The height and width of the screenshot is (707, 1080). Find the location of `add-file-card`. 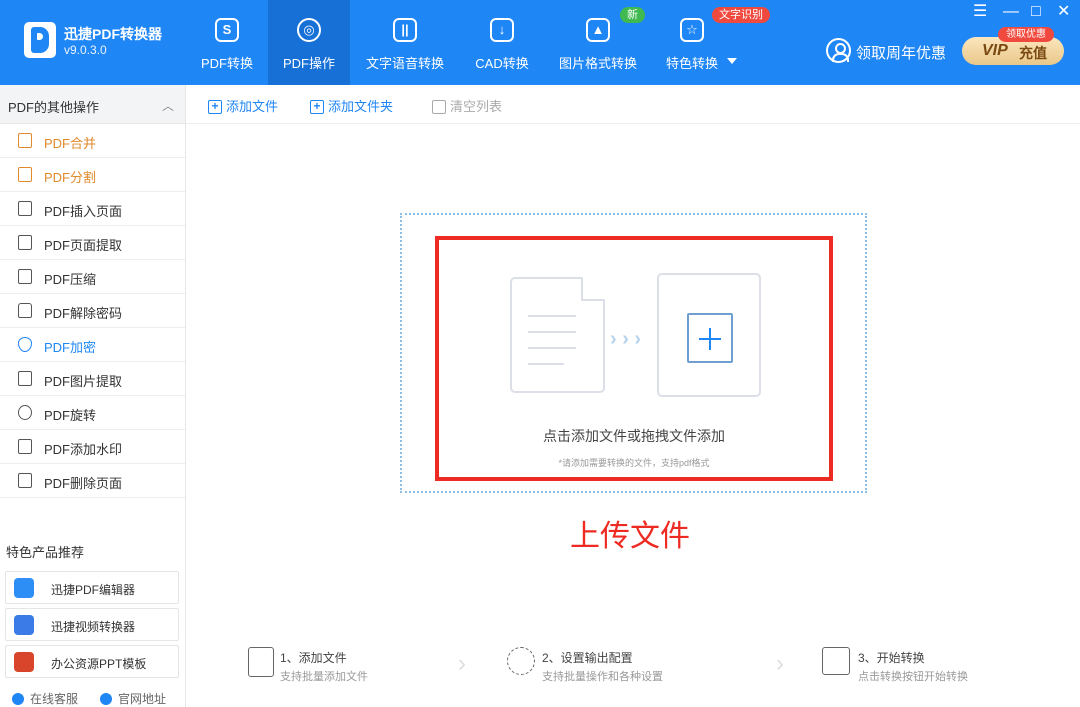

add-file-card is located at coordinates (709, 335).